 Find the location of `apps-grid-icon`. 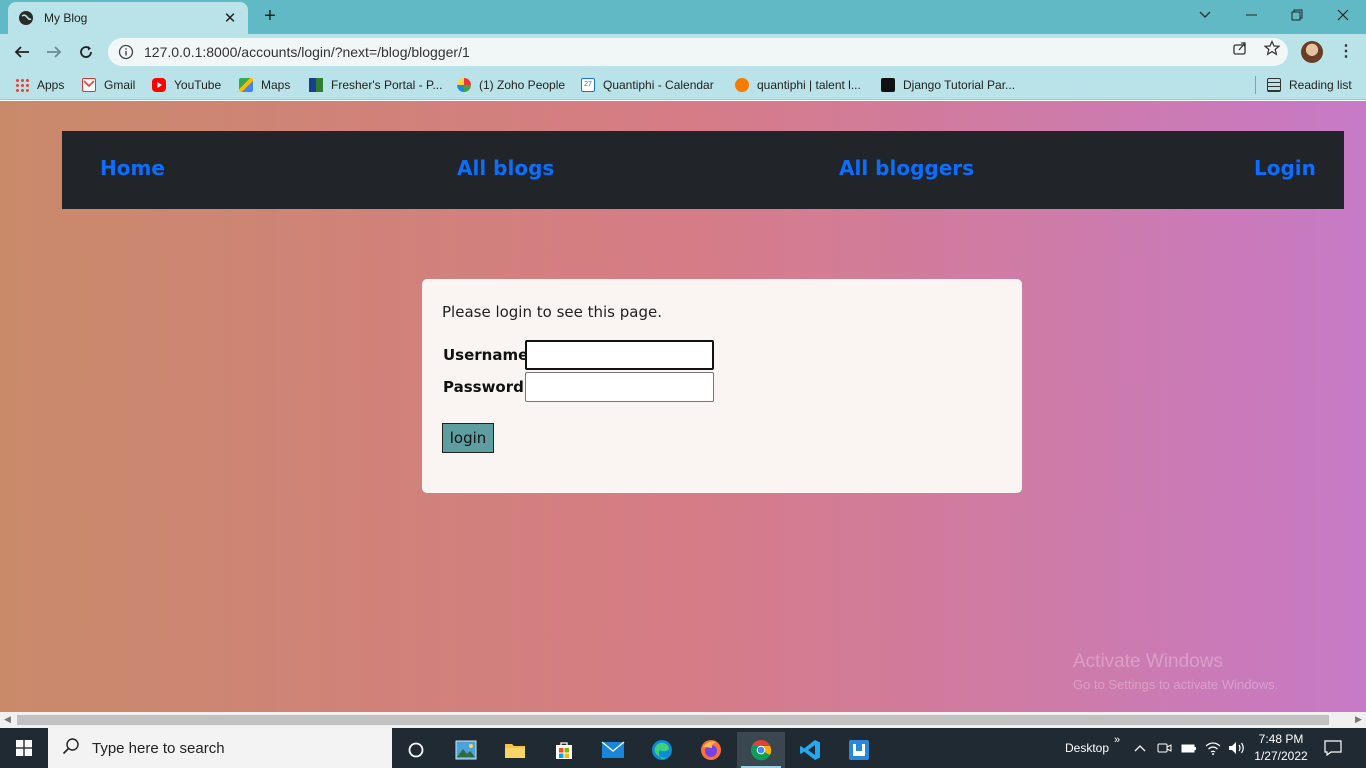

apps-grid-icon is located at coordinates (22, 85).